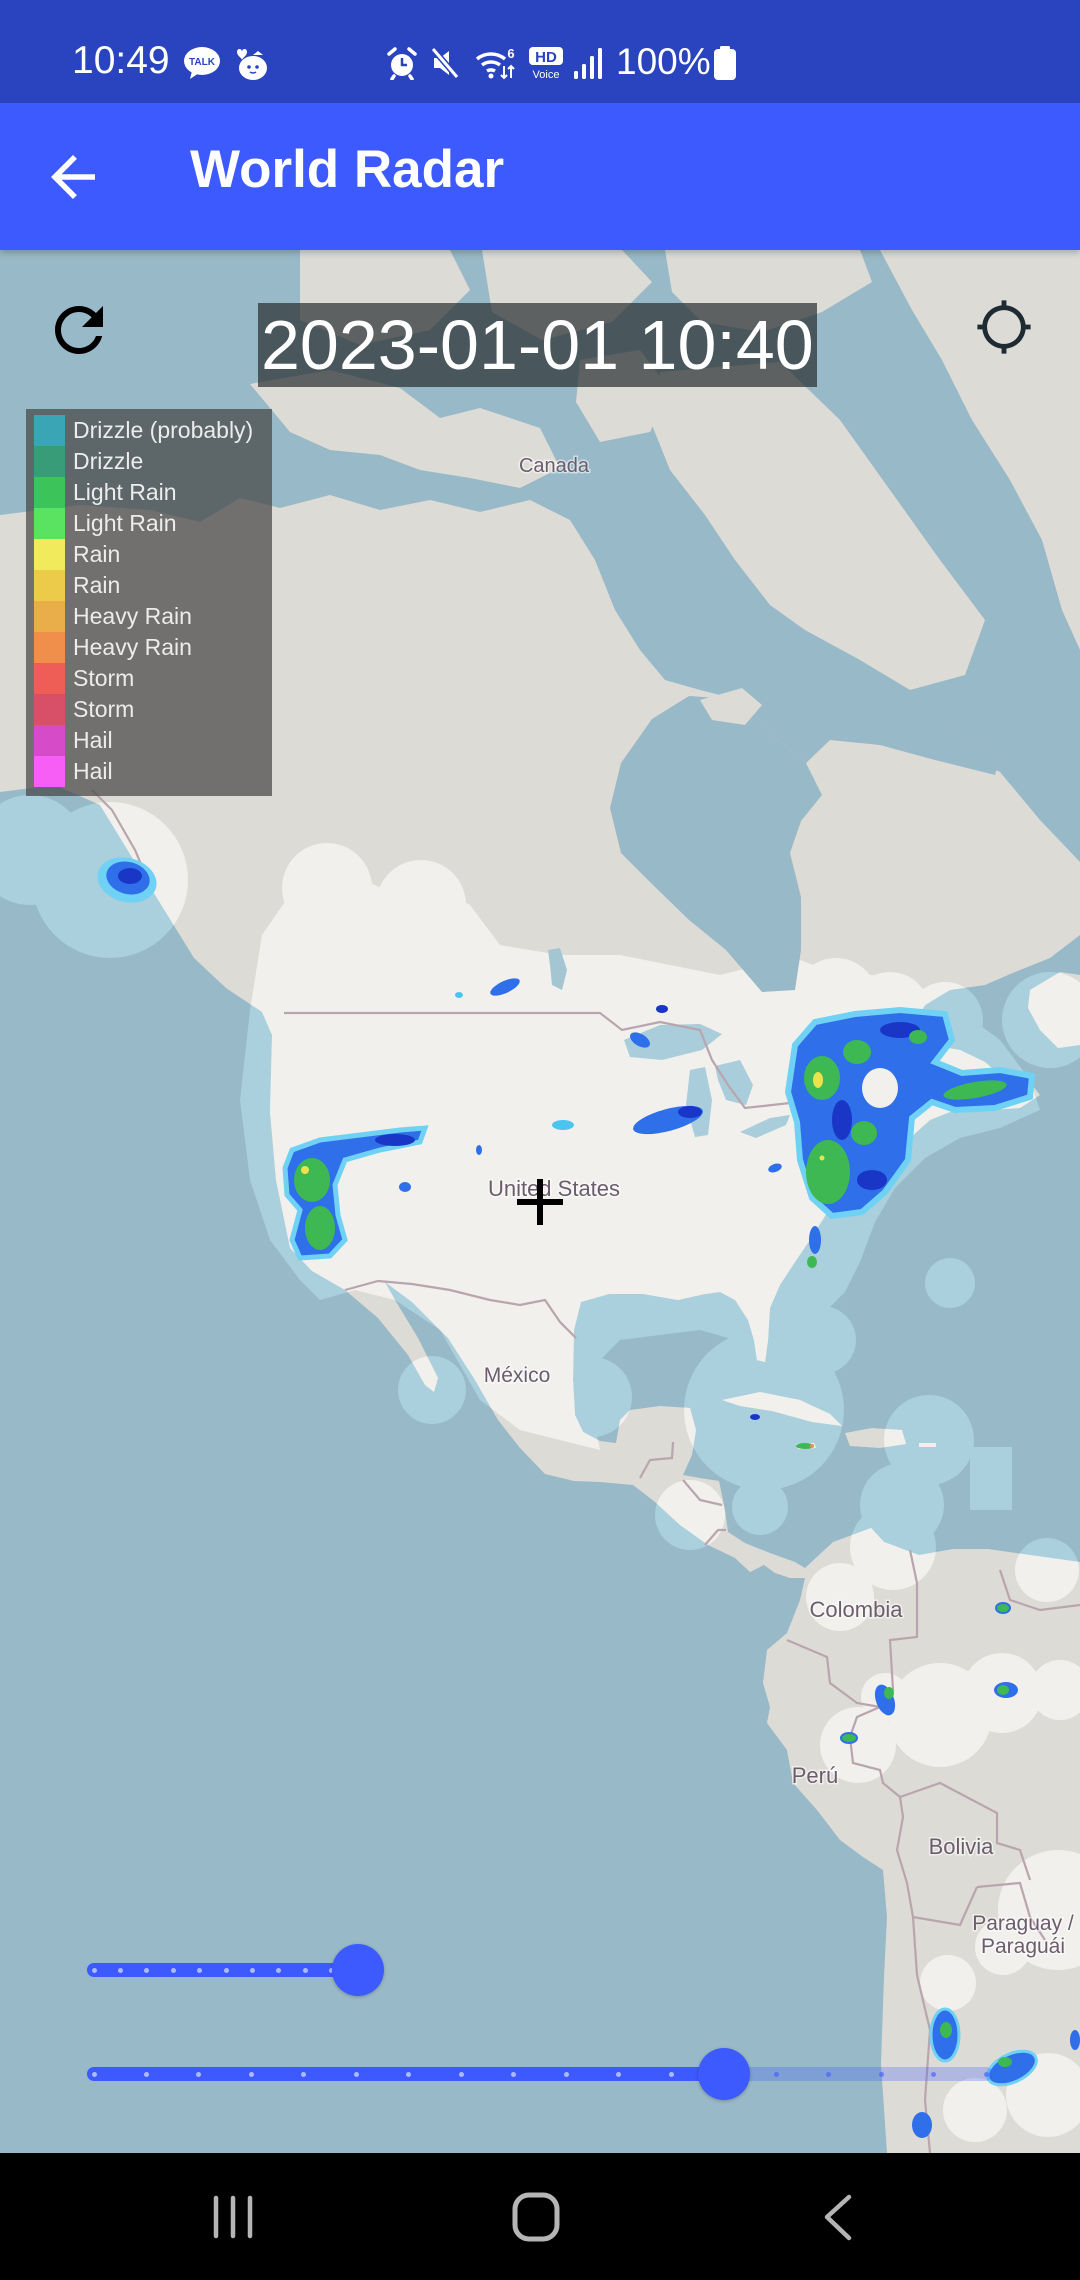 This screenshot has width=1080, height=2280. I want to click on arrow-back-icon, so click(73, 177).